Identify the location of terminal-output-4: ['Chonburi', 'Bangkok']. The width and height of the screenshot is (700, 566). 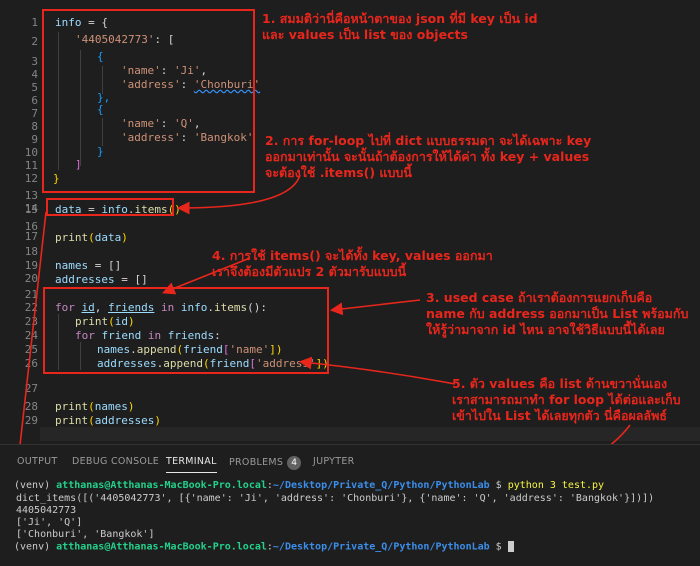
(85, 534).